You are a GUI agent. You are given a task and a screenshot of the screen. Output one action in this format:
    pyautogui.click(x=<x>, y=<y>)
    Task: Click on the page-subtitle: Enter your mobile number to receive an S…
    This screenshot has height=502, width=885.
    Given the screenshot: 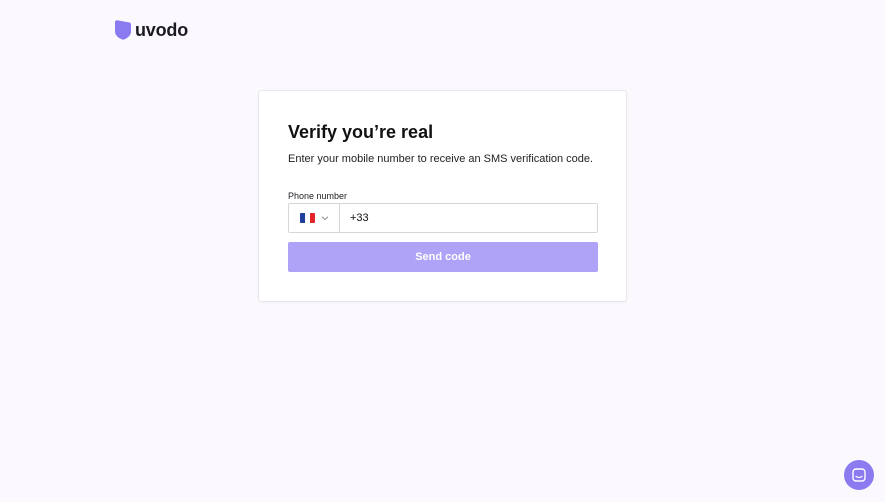 What is the action you would take?
    pyautogui.click(x=441, y=159)
    